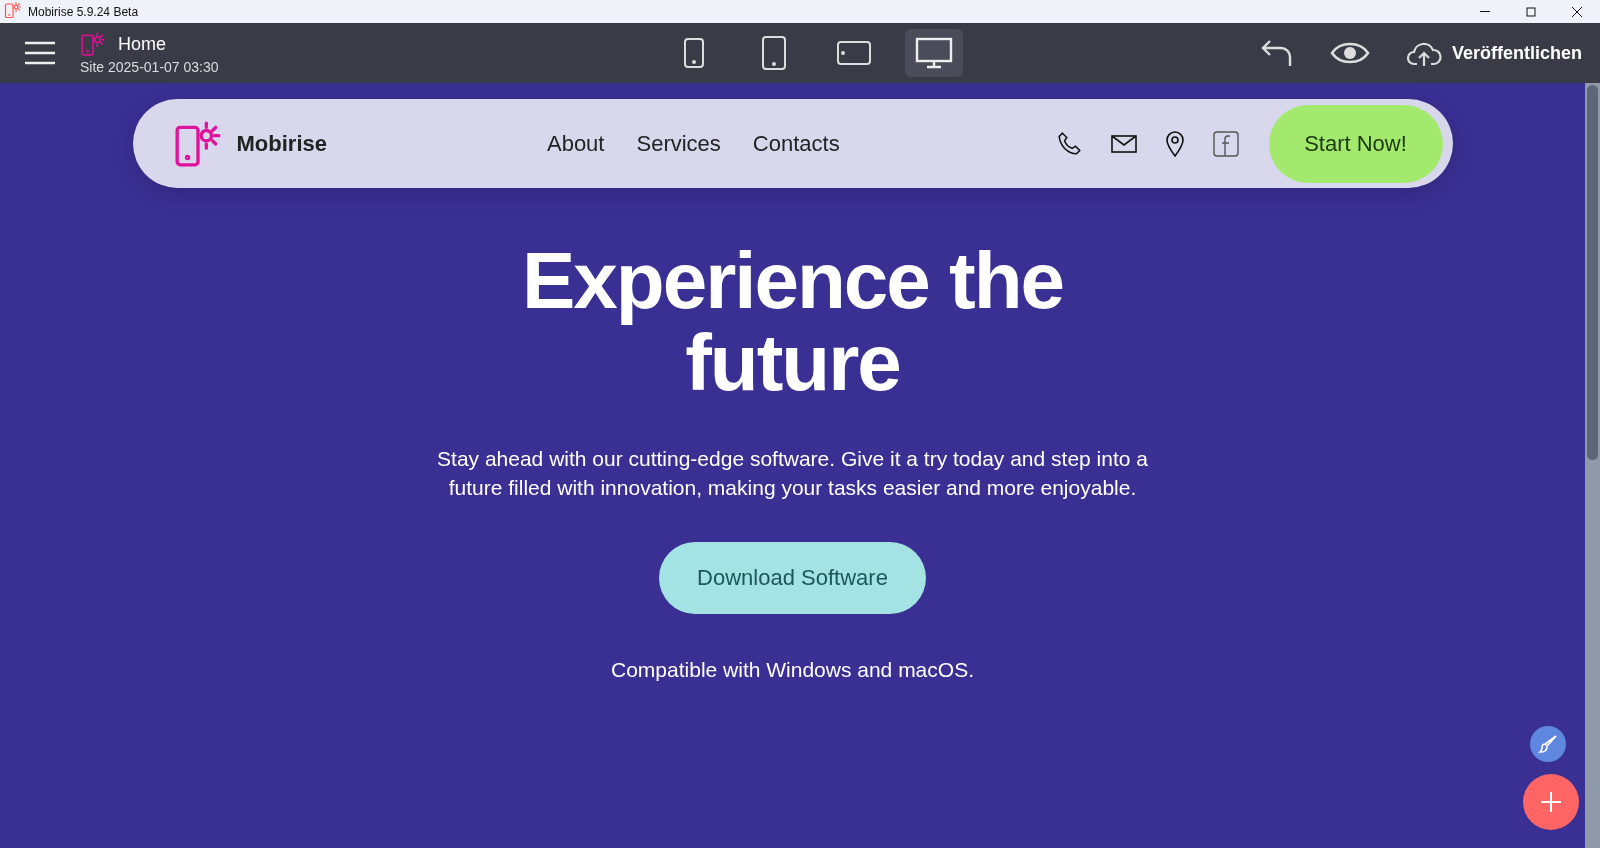  I want to click on menu-icon, so click(40, 53).